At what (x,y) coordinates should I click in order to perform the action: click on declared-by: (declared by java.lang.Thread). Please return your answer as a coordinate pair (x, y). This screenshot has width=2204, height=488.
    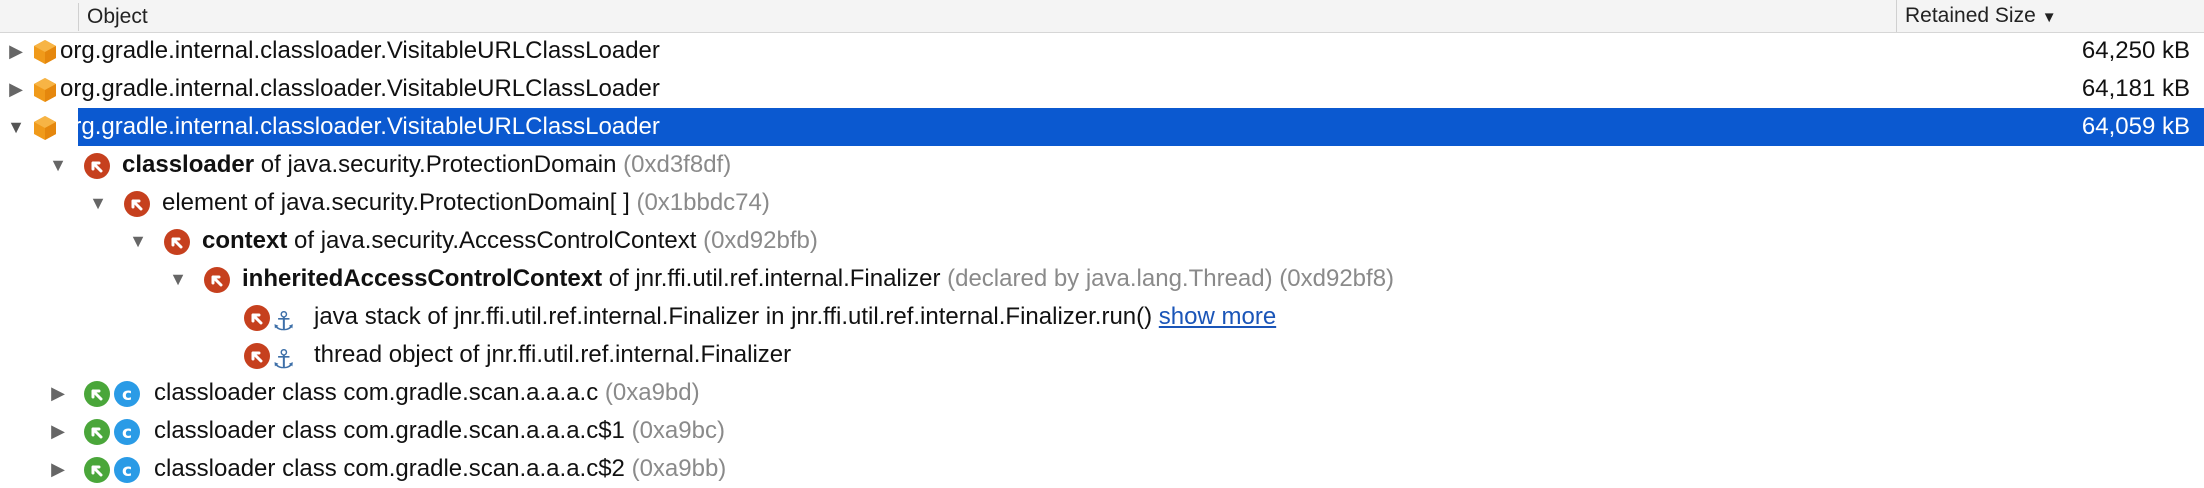
    Looking at the image, I should click on (1110, 278).